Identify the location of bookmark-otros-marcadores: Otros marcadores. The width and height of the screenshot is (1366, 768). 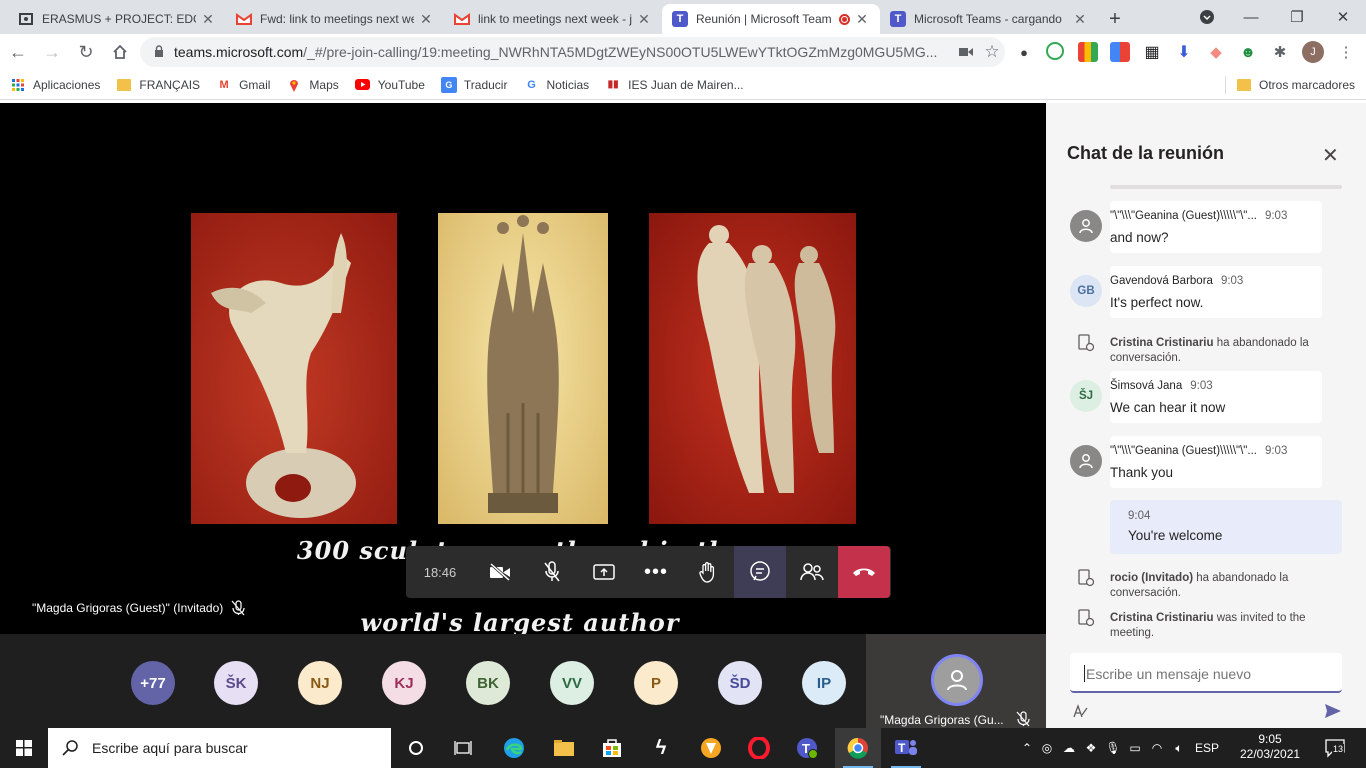
(1295, 85).